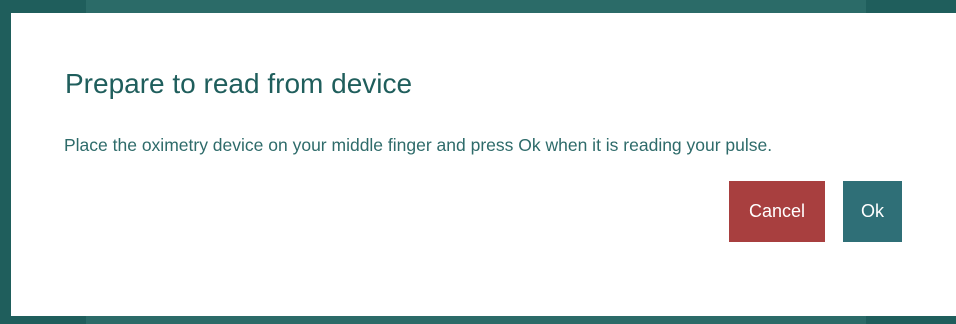 Image resolution: width=956 pixels, height=324 pixels. What do you see at coordinates (777, 211) in the screenshot?
I see `cancel-button: Cancel` at bounding box center [777, 211].